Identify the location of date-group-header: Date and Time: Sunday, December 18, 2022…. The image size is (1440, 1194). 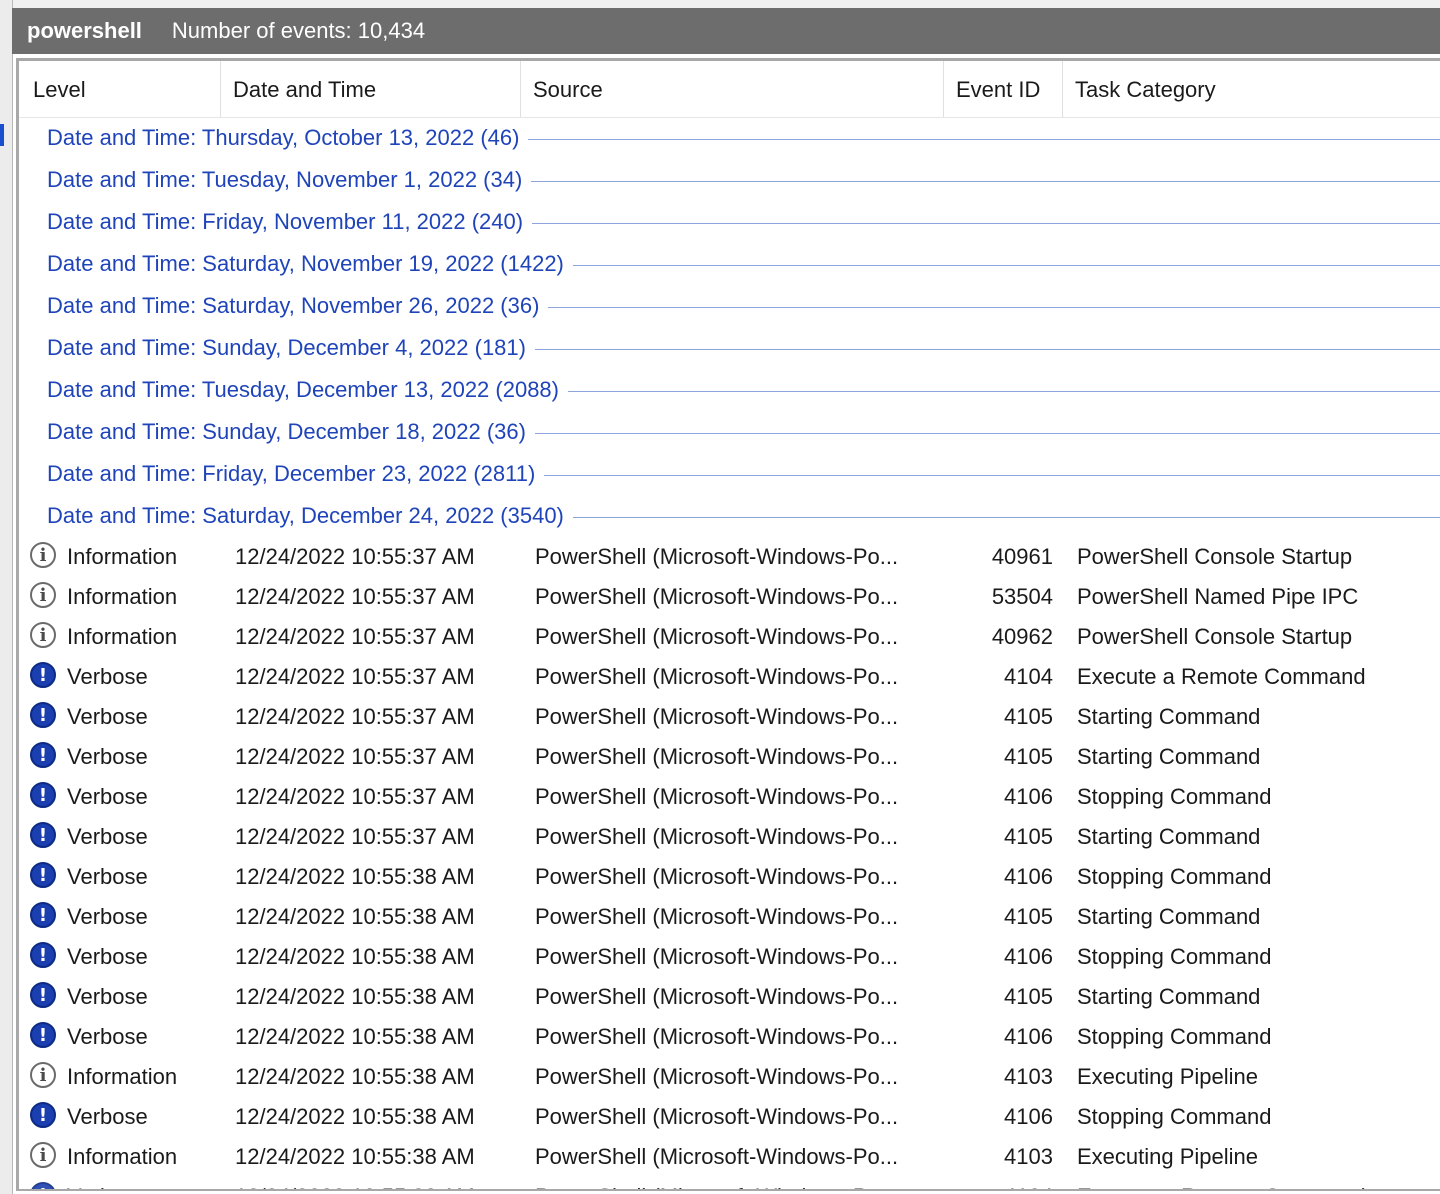
(729, 432).